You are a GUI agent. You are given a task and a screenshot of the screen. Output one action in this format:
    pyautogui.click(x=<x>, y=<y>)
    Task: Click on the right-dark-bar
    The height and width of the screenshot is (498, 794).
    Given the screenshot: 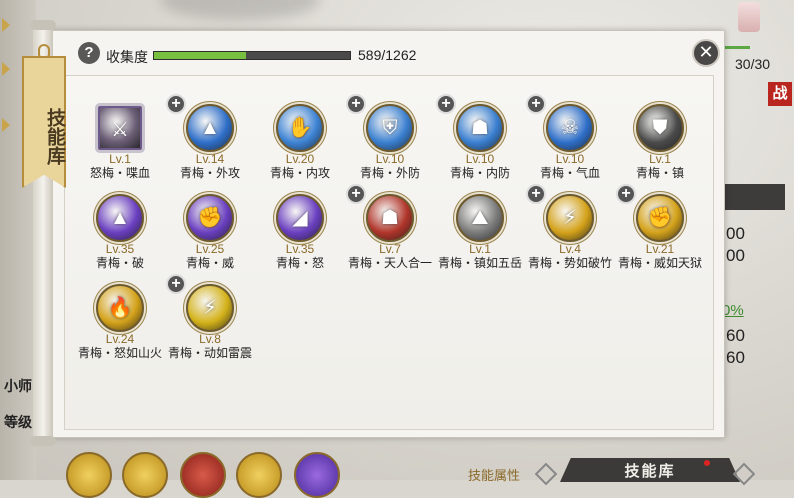 What is the action you would take?
    pyautogui.click(x=755, y=197)
    